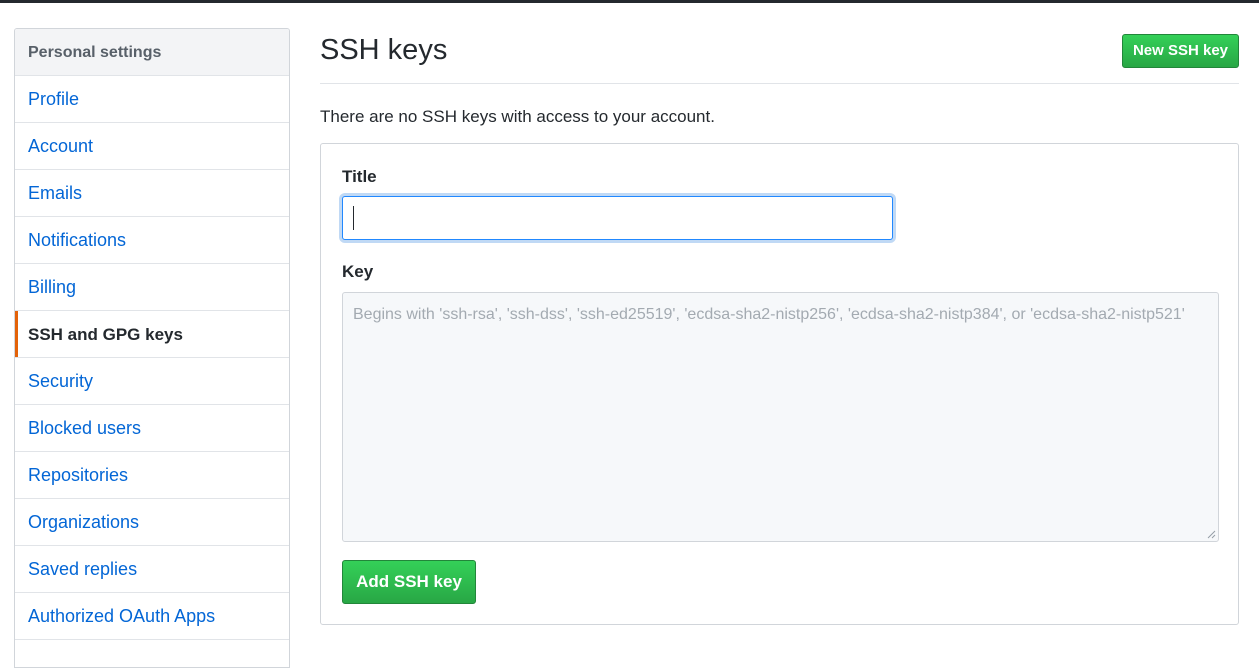 This screenshot has width=1259, height=668. I want to click on text-cursor, so click(353, 218).